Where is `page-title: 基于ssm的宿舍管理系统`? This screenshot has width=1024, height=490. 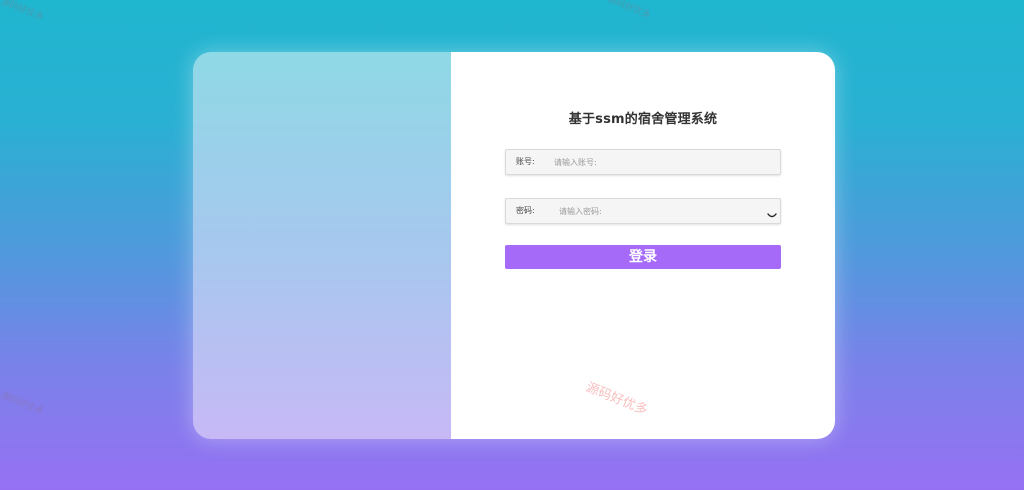
page-title: 基于ssm的宿舍管理系统 is located at coordinates (643, 119).